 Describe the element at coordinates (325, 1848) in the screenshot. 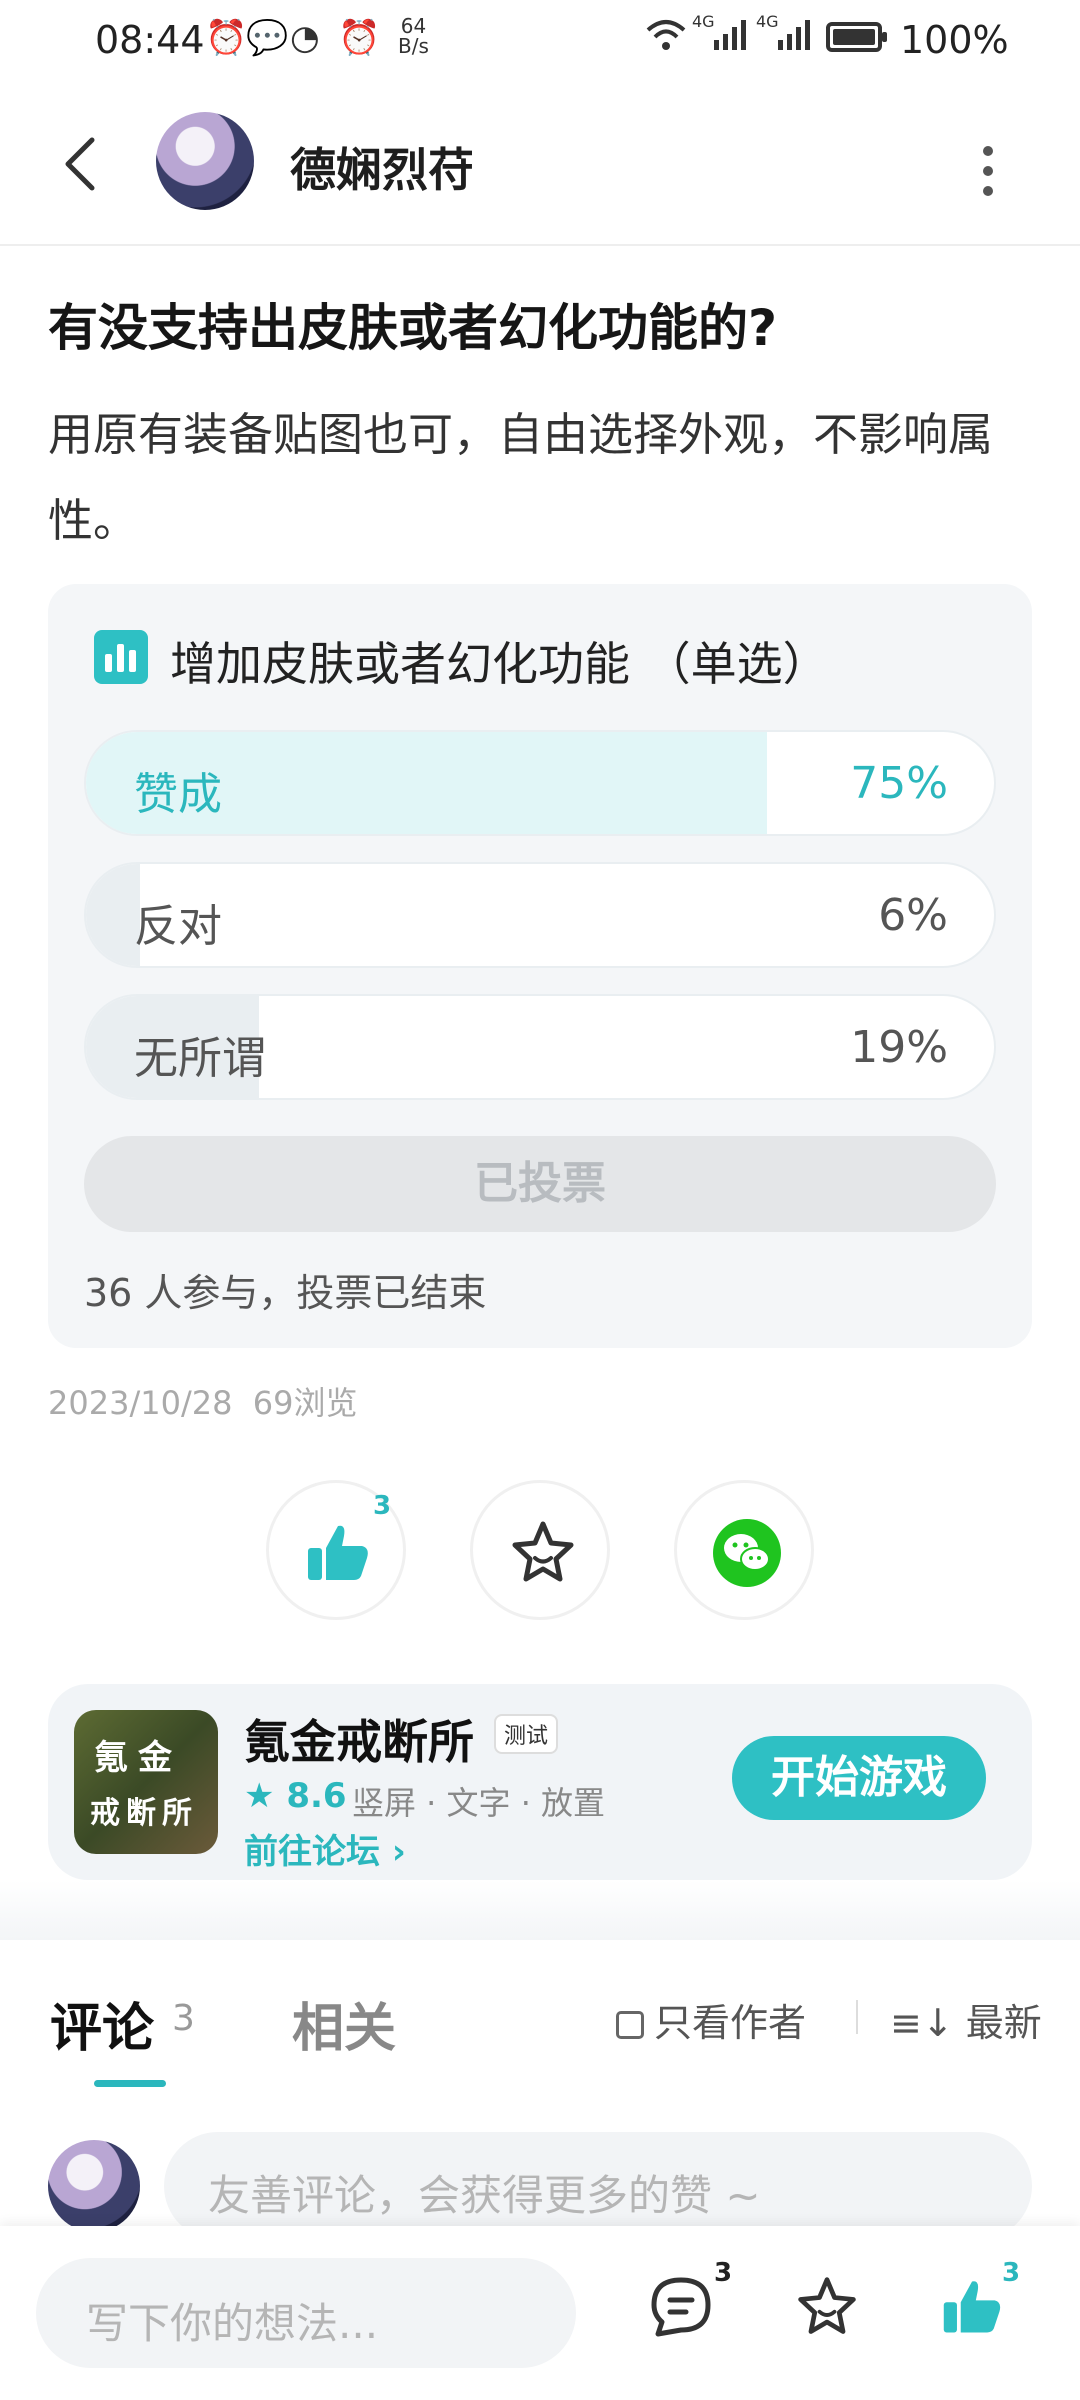

I see `game-forum-link: 前往论坛 ›` at that location.